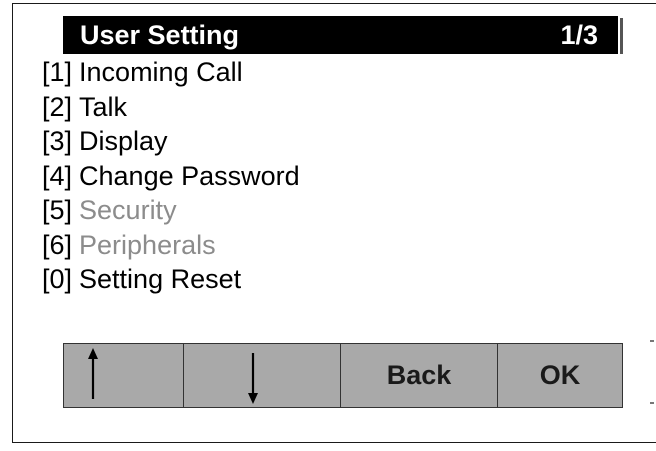 Image resolution: width=656 pixels, height=451 pixels. Describe the element at coordinates (160, 279) in the screenshot. I see `menu-item-label: Setting Reset` at that location.